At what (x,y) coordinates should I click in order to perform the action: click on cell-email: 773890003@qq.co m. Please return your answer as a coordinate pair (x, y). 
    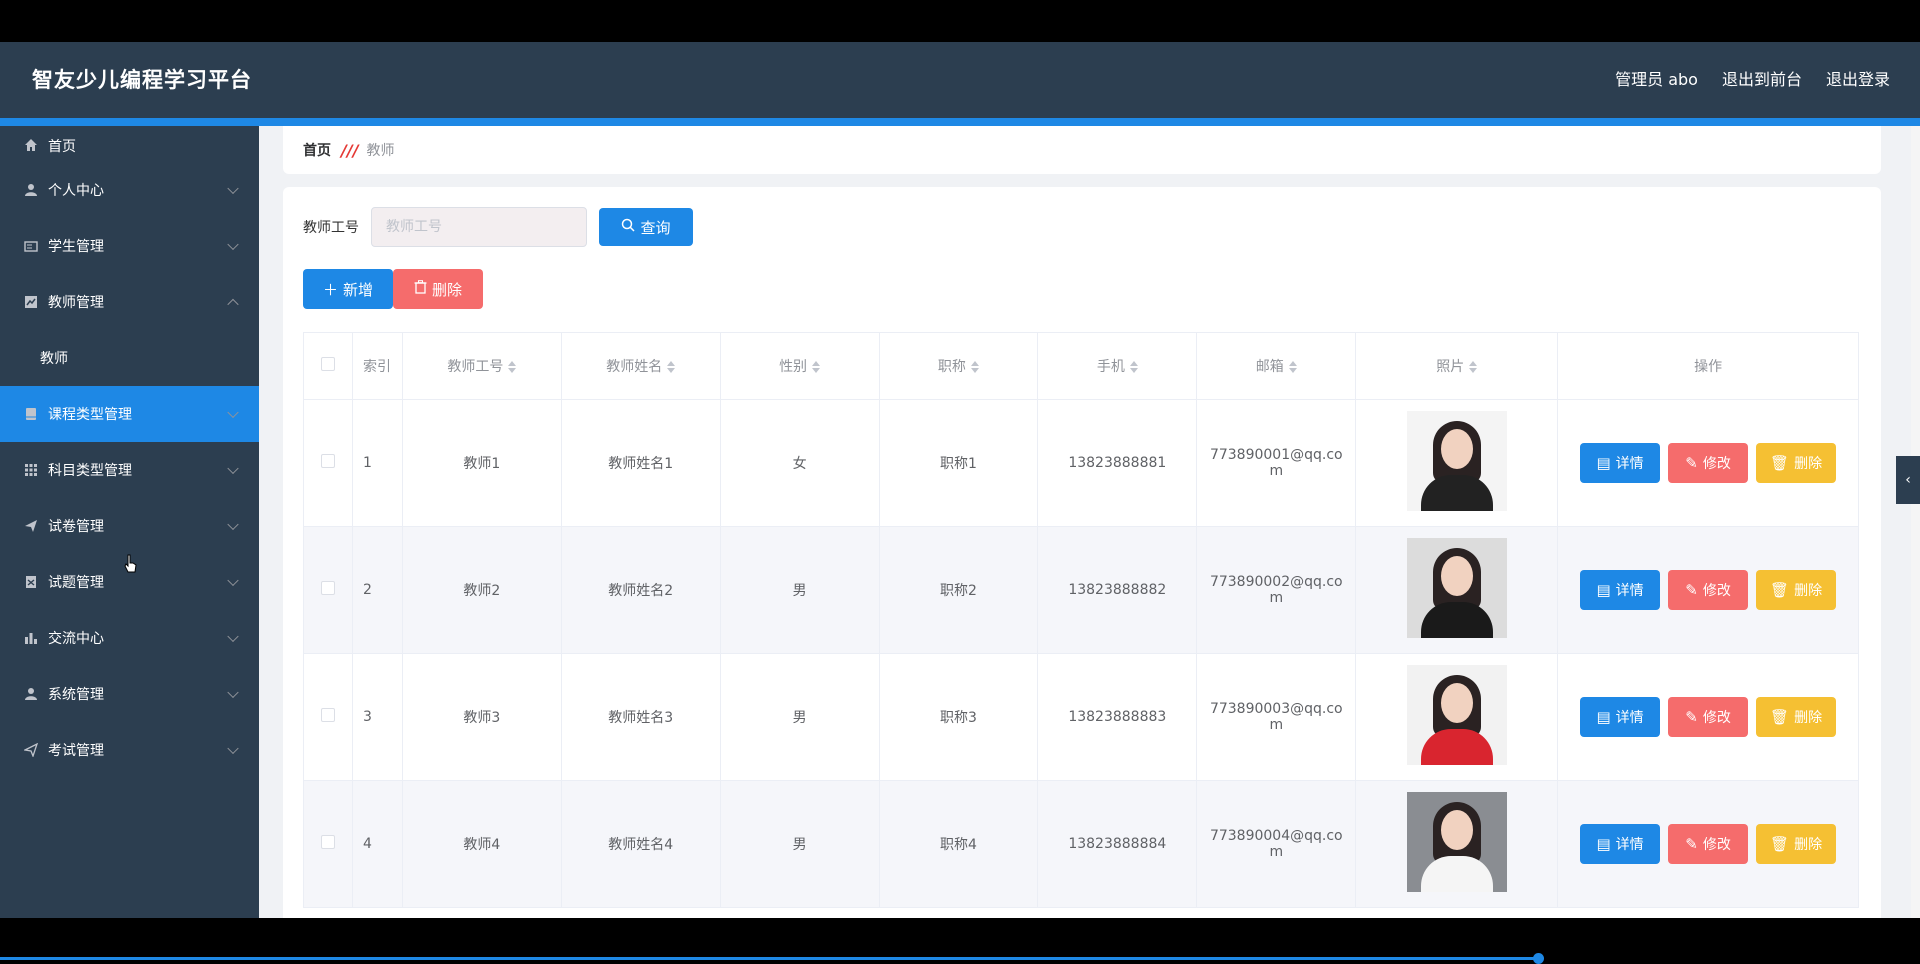
    Looking at the image, I should click on (1276, 717).